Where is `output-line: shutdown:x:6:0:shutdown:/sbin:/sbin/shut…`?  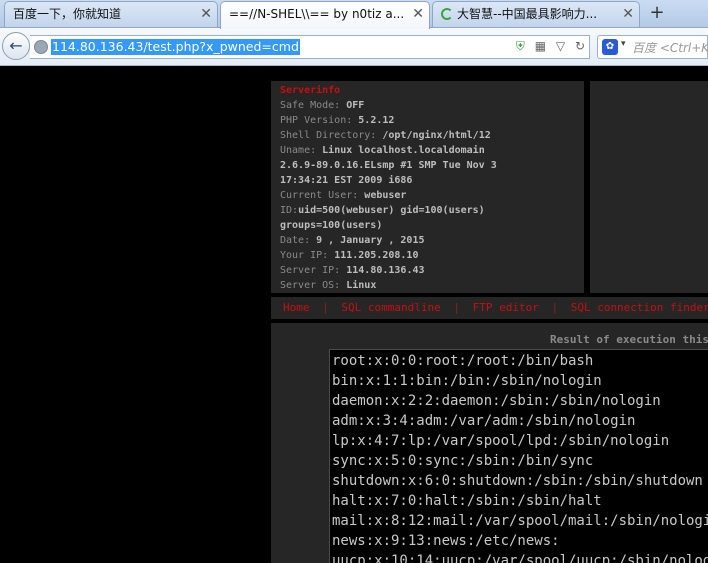
output-line: shutdown:x:6:0:shutdown:/sbin:/sbin/shut… is located at coordinates (517, 481).